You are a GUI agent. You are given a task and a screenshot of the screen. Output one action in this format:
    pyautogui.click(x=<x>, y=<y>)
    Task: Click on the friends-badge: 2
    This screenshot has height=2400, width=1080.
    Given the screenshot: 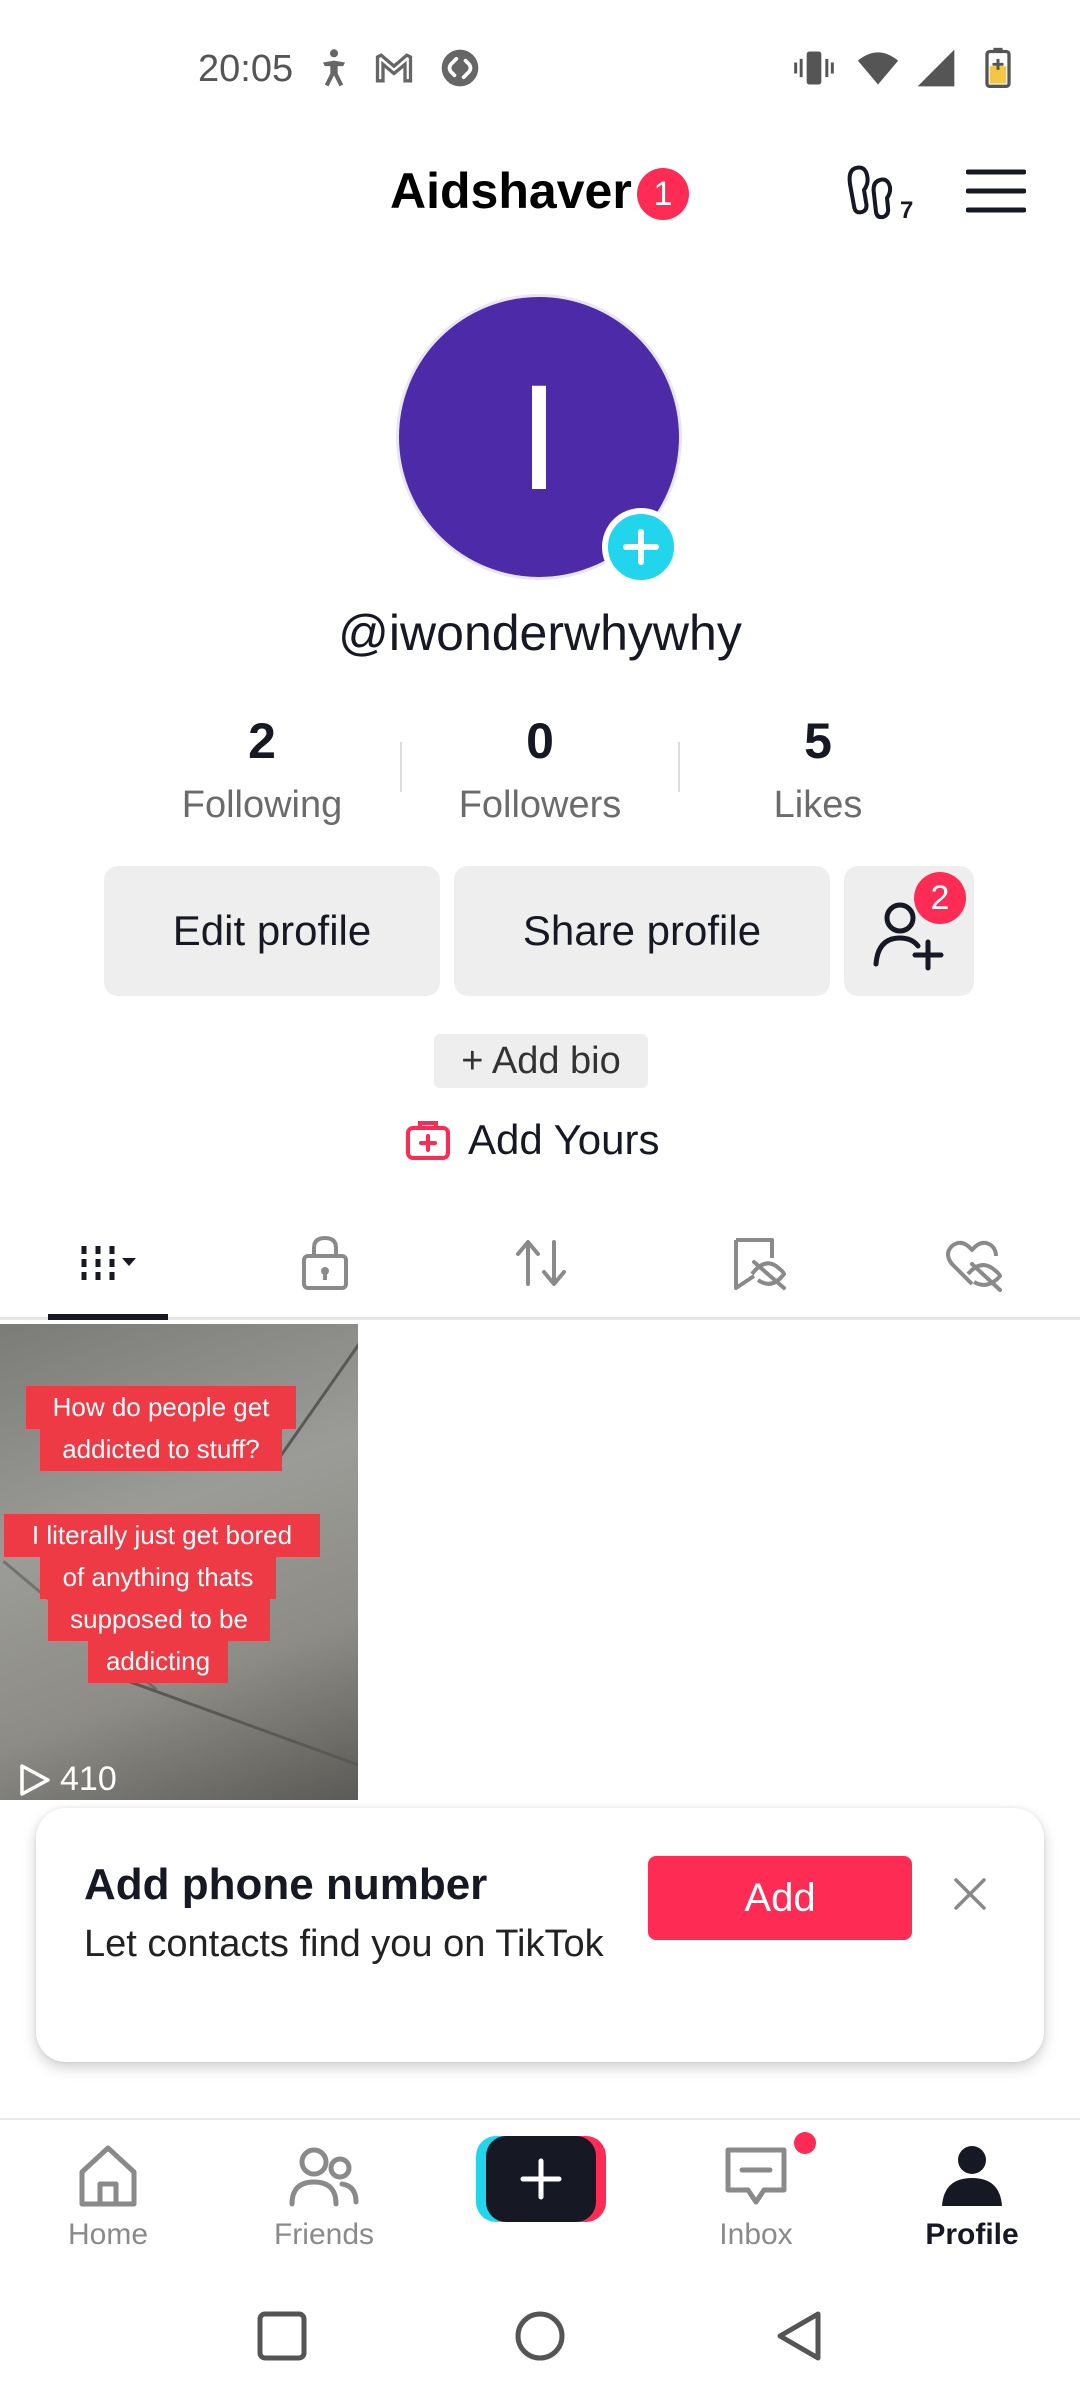 What is the action you would take?
    pyautogui.click(x=940, y=898)
    